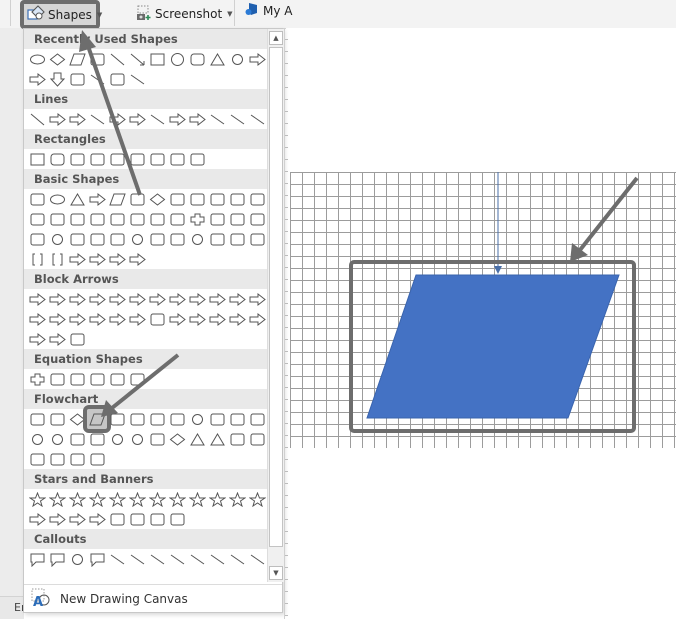 The image size is (676, 619). What do you see at coordinates (257, 299) in the screenshot?
I see `shape-bent-up-button` at bounding box center [257, 299].